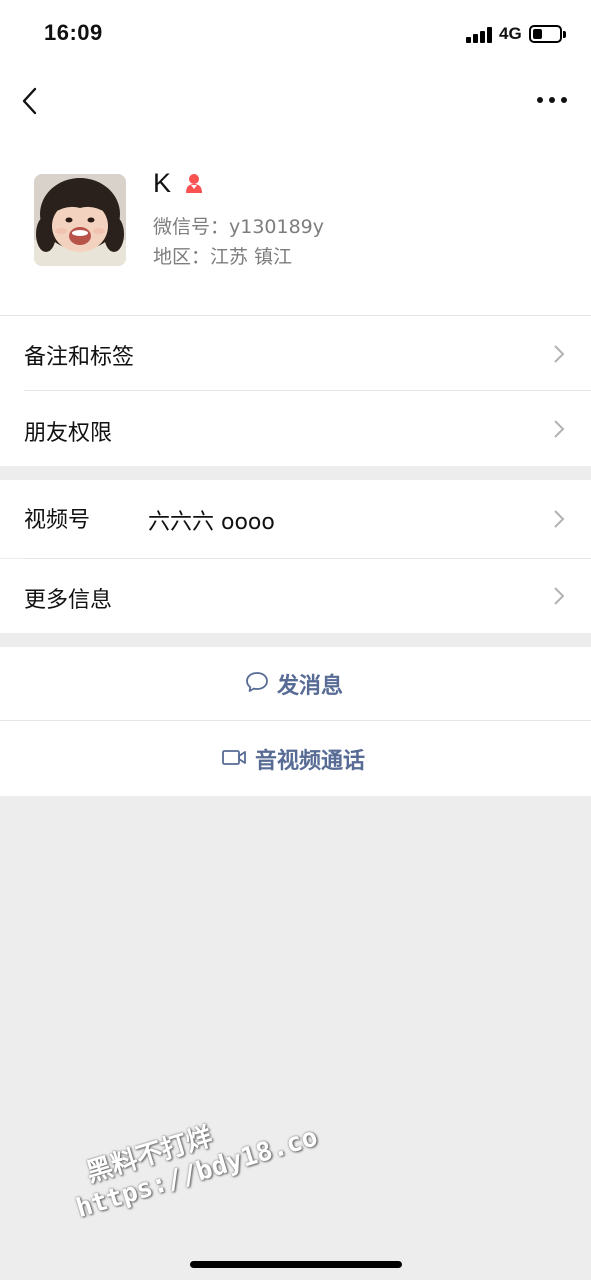  I want to click on network-type: 4G, so click(510, 33).